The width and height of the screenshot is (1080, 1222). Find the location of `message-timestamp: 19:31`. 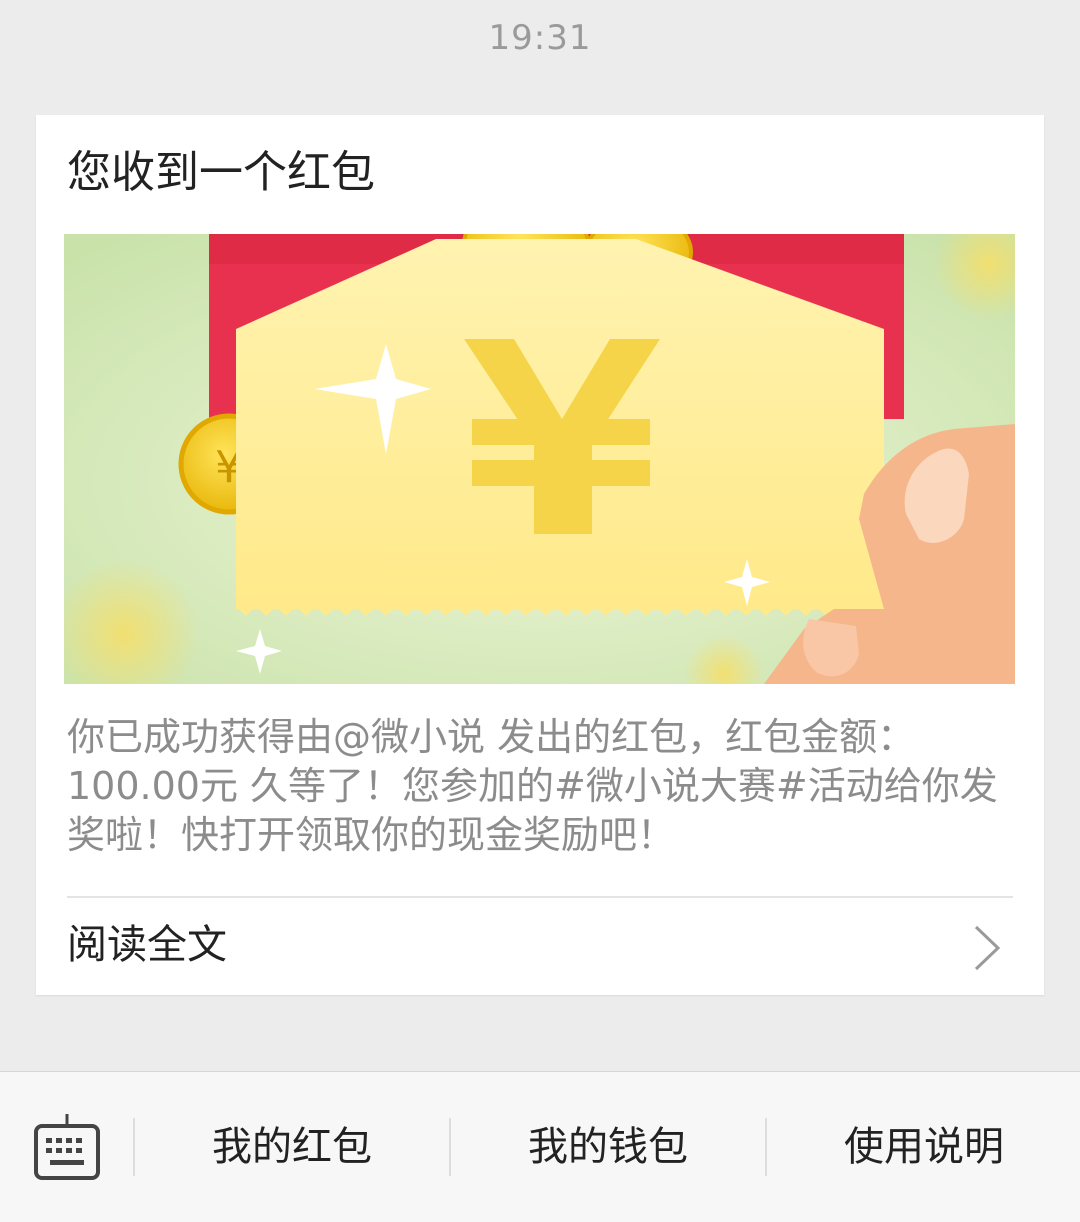

message-timestamp: 19:31 is located at coordinates (540, 38).